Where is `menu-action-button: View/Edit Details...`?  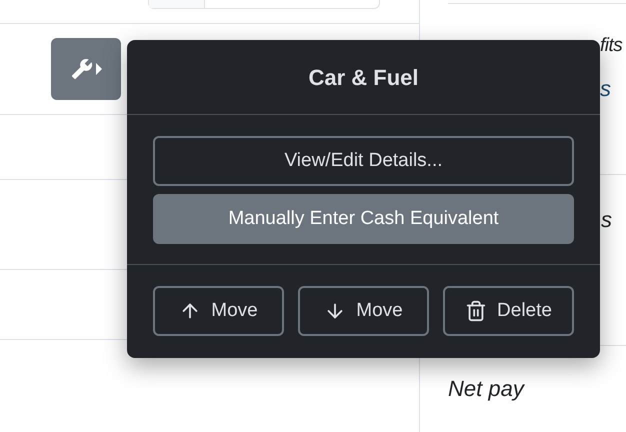
menu-action-button: View/Edit Details... is located at coordinates (363, 161).